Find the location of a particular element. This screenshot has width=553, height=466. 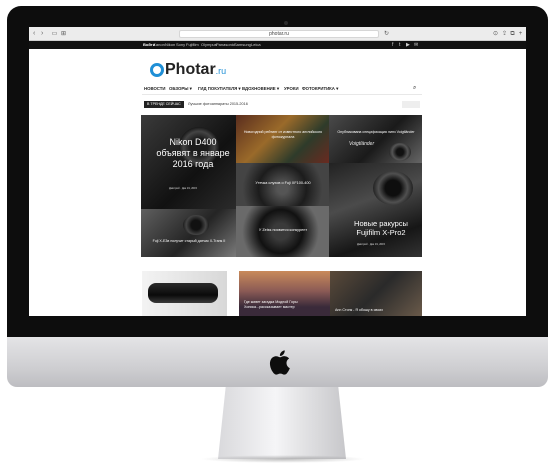

tile-title: Ann Стонк - Я обошу в своих is located at coordinates (359, 310).